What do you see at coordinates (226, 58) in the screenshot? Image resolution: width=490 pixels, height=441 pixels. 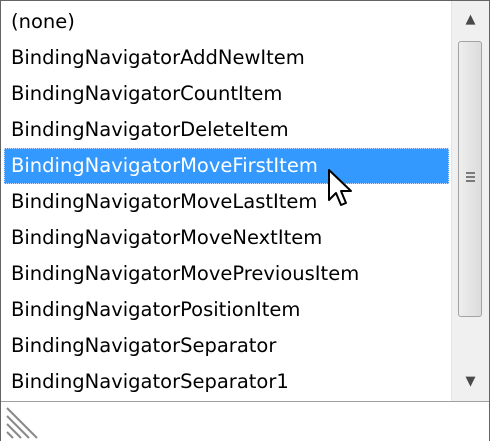 I see `list-item: BindingNavigatorAddNewItem` at bounding box center [226, 58].